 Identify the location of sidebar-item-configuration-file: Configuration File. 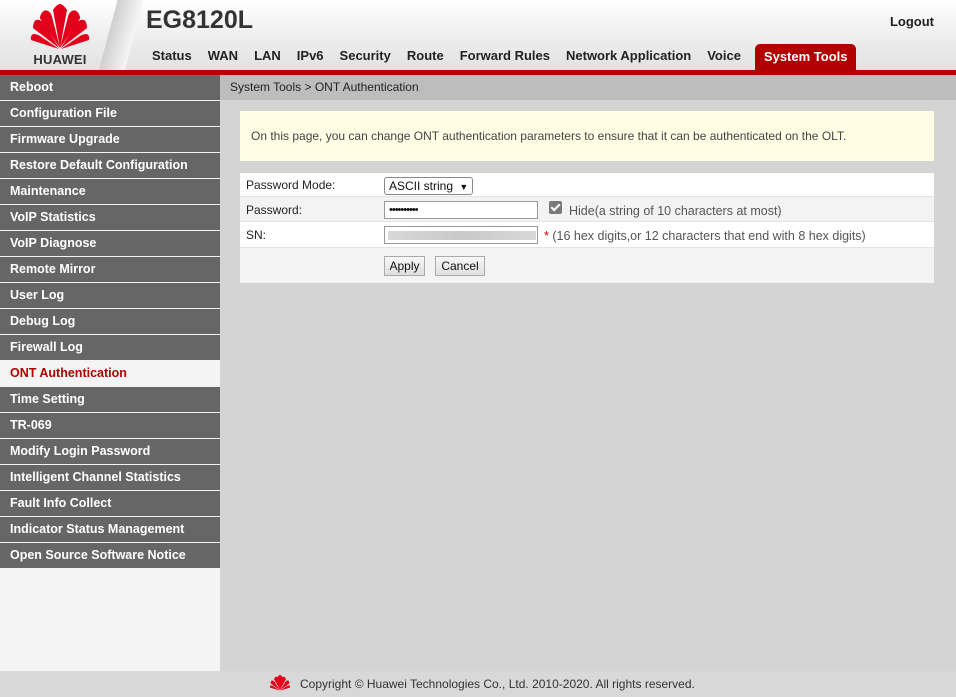
(110, 113).